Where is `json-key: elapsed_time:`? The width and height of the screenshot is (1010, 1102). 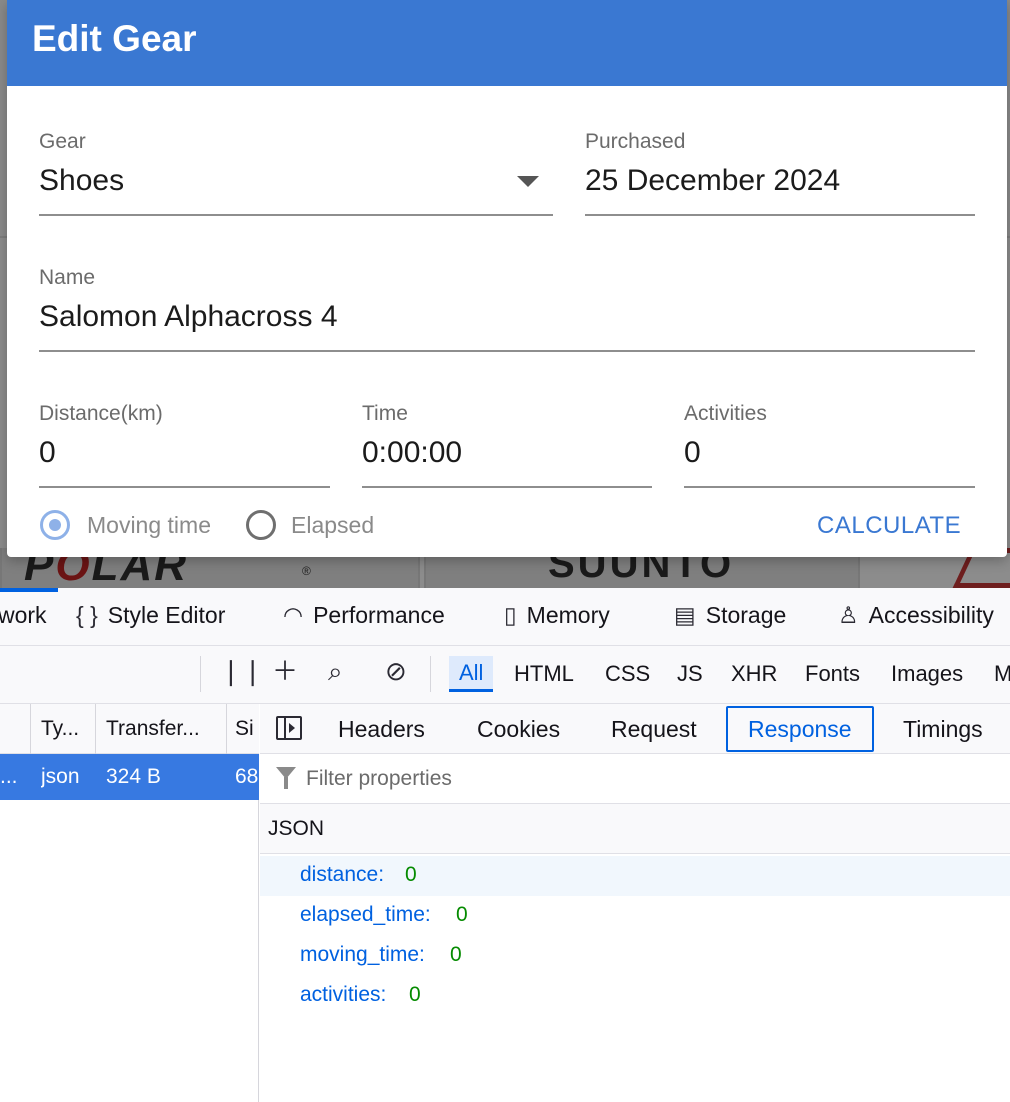 json-key: elapsed_time: is located at coordinates (365, 914).